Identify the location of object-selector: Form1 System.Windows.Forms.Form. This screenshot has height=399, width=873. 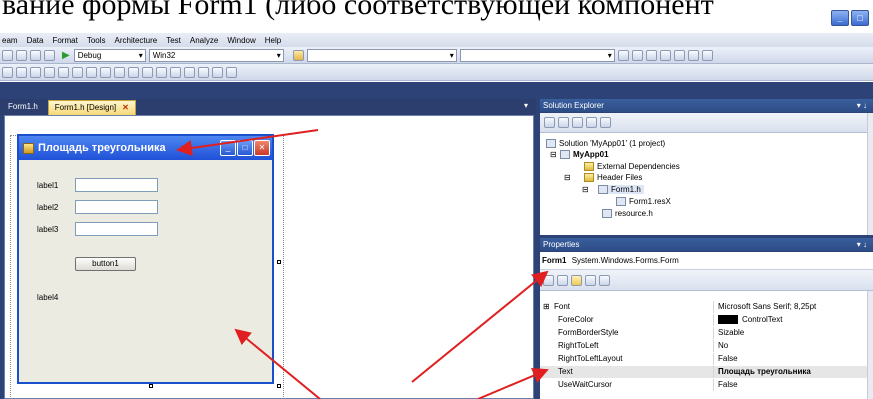
(706, 261).